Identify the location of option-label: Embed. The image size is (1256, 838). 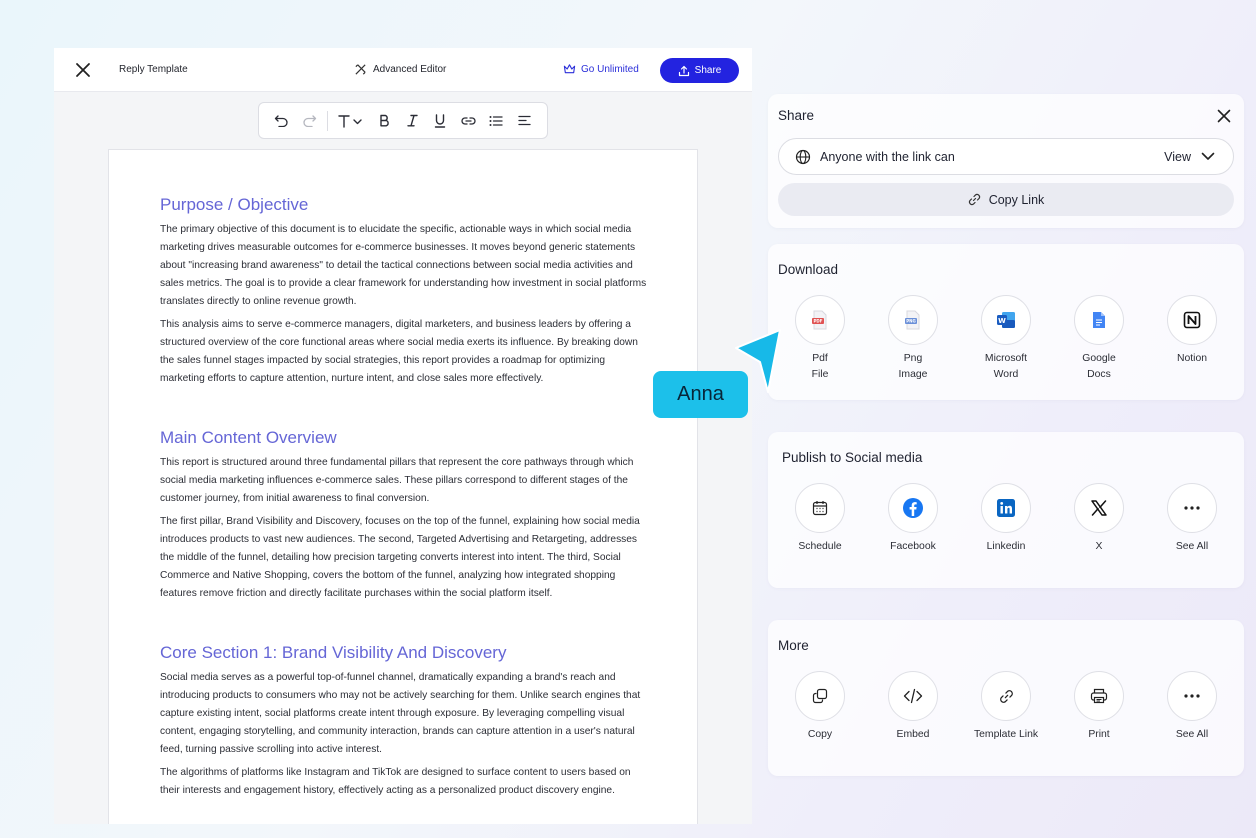
(913, 734).